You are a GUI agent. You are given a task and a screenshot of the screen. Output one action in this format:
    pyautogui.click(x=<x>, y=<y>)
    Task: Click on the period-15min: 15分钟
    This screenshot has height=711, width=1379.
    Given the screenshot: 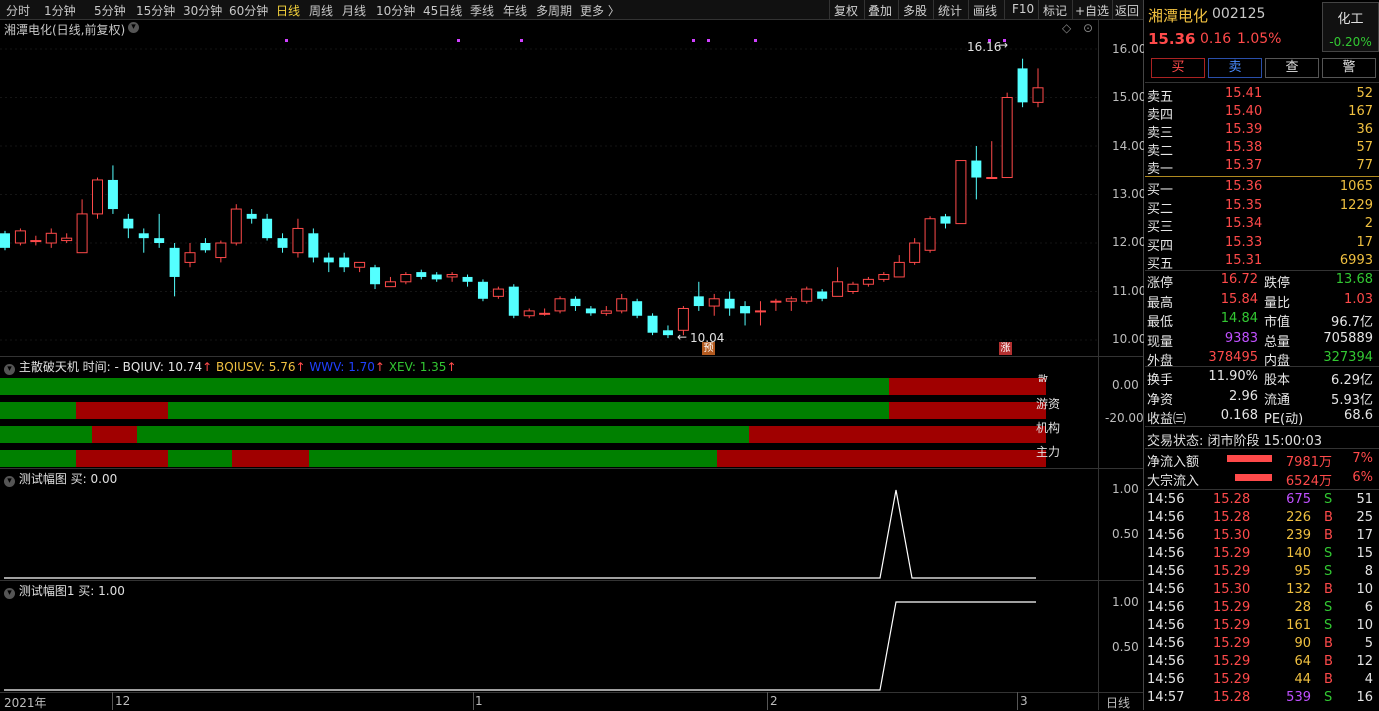 What is the action you would take?
    pyautogui.click(x=155, y=10)
    